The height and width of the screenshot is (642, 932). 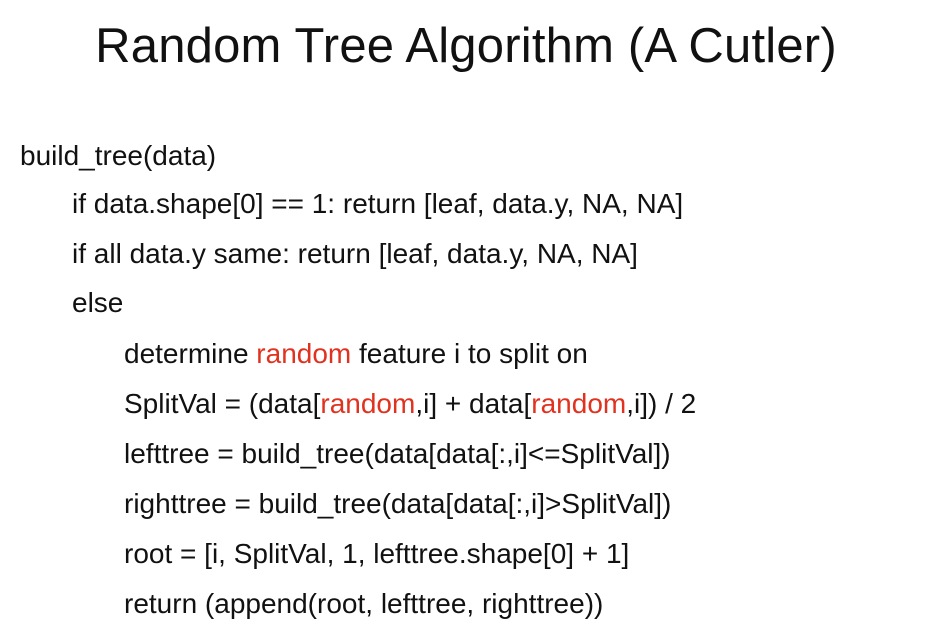 I want to click on code-text: ,i]) / 2, so click(x=661, y=403).